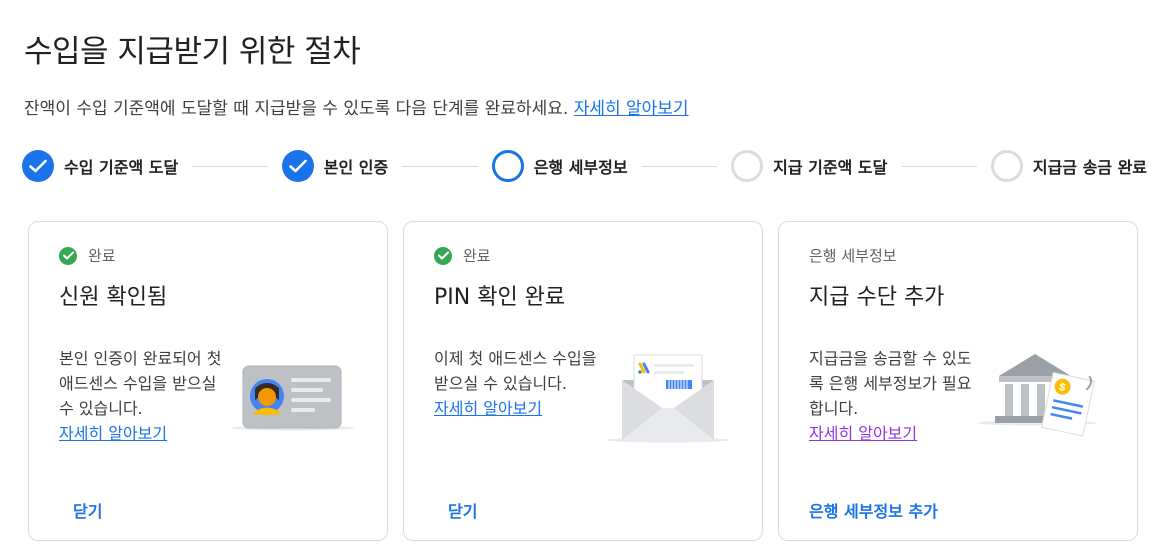  What do you see at coordinates (1037, 395) in the screenshot?
I see `bank-icon: $` at bounding box center [1037, 395].